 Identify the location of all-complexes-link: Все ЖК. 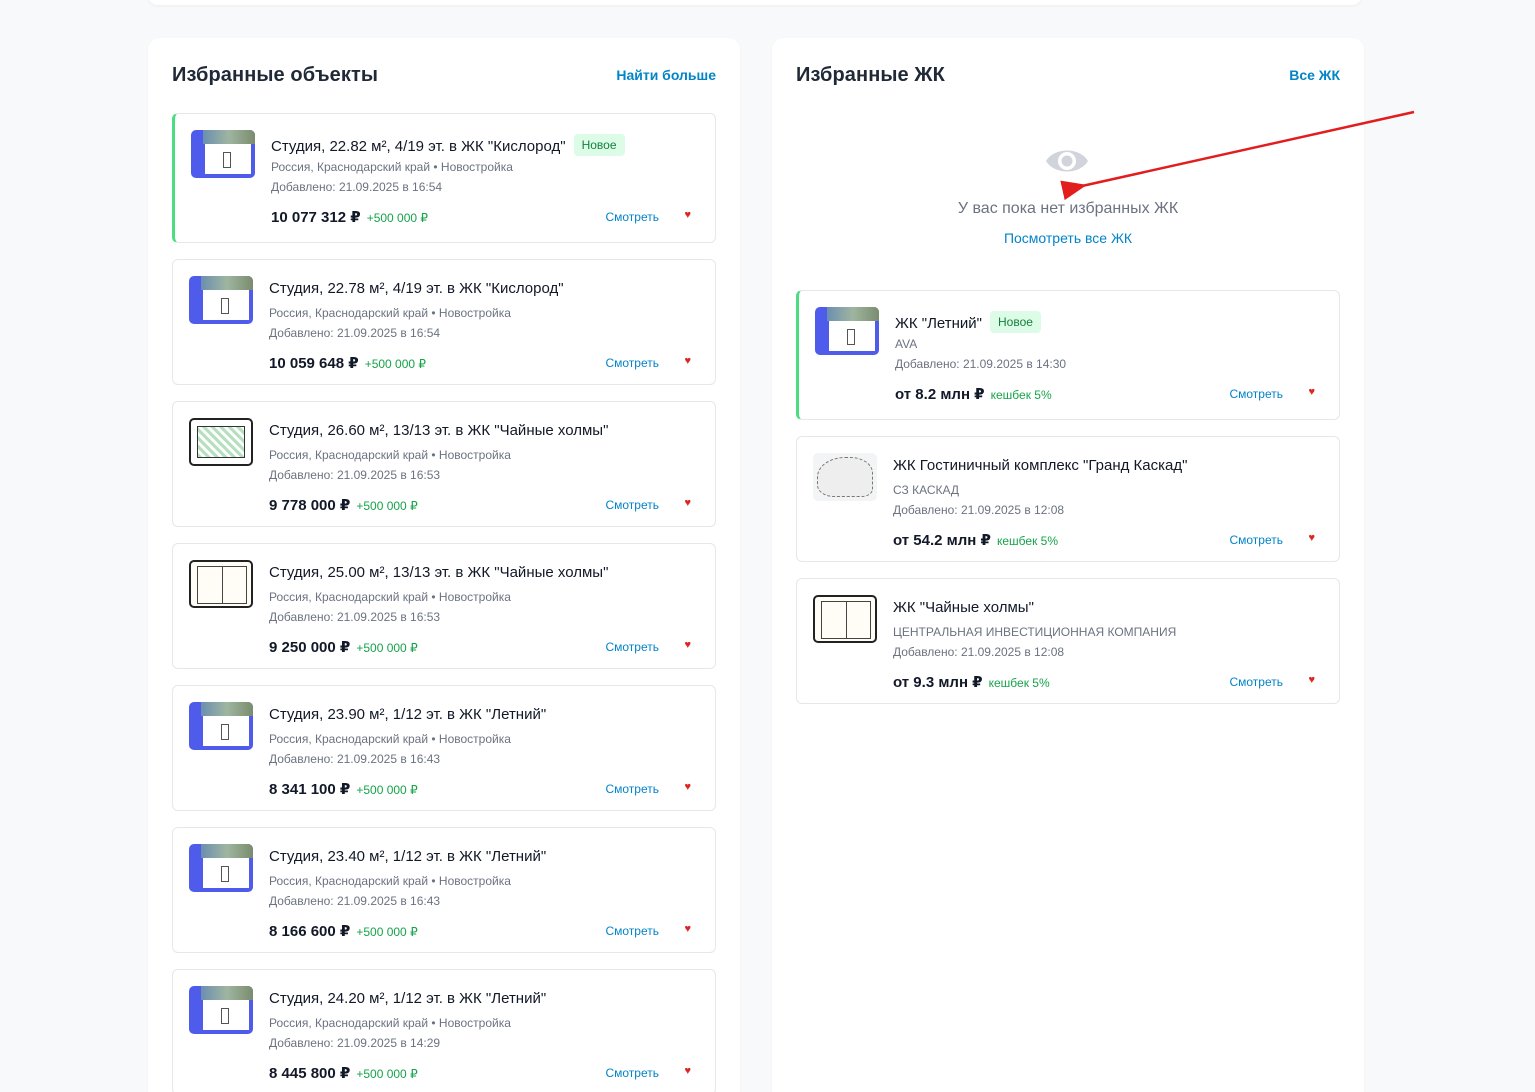
(1314, 75).